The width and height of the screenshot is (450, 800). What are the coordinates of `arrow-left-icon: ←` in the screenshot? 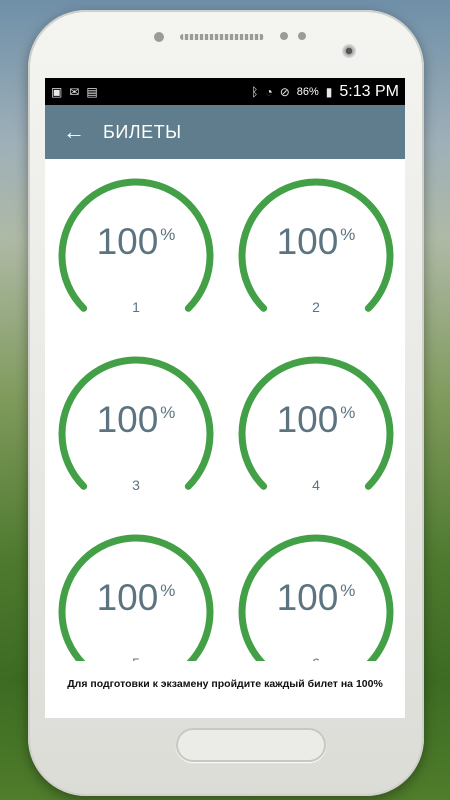 It's located at (83, 132).